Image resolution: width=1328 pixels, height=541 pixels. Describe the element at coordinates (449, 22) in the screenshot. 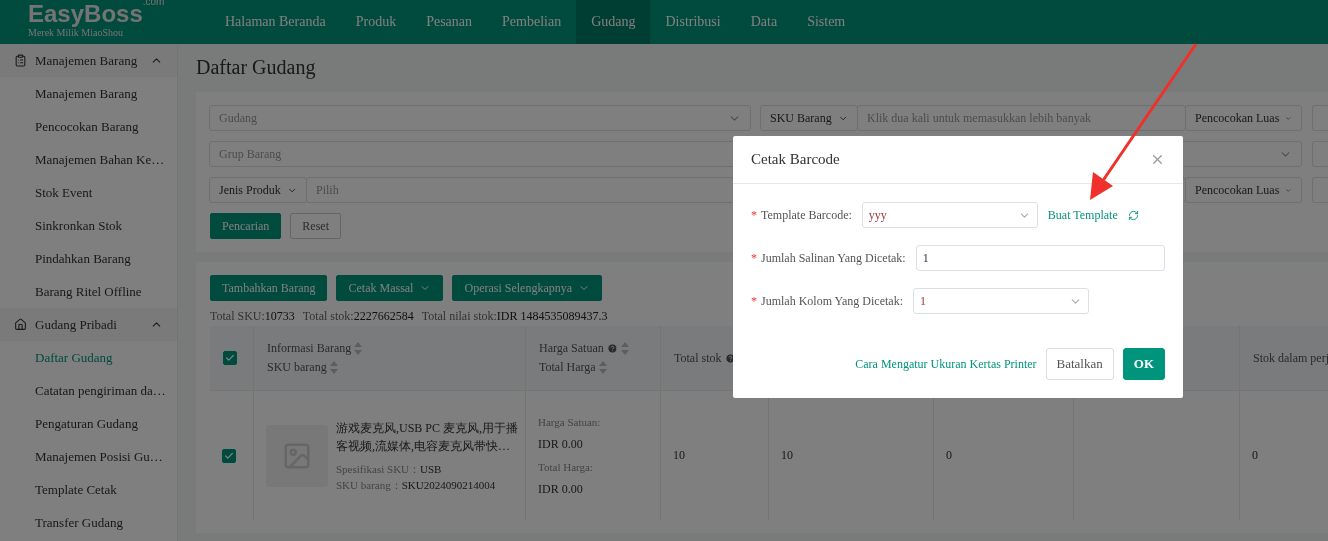

I see `nav-tab: Pesanan` at that location.